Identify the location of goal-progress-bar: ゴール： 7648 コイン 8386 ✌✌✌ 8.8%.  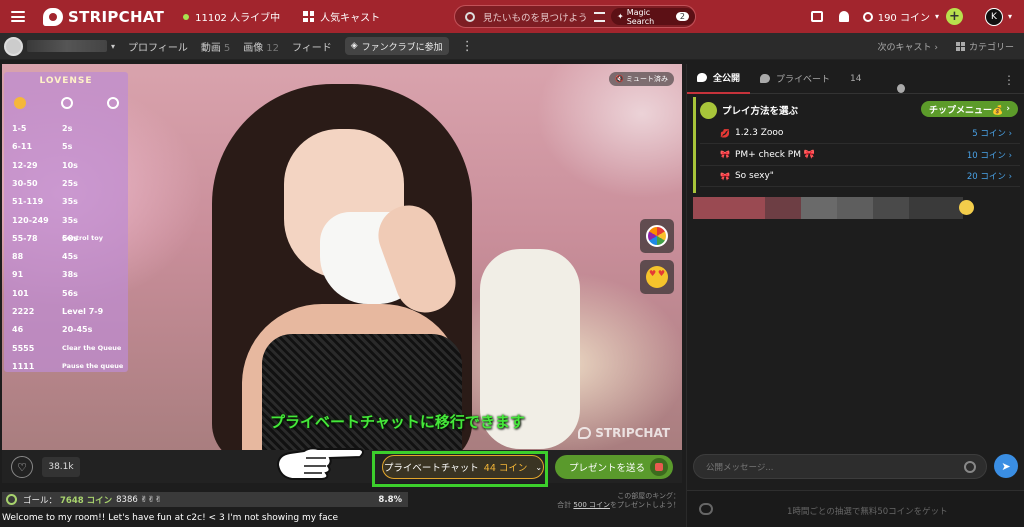
(205, 499).